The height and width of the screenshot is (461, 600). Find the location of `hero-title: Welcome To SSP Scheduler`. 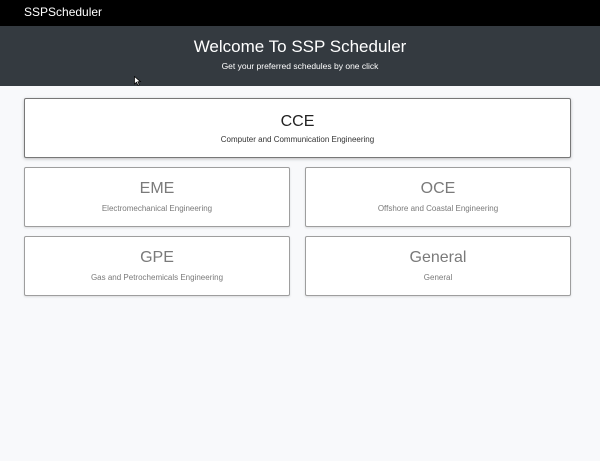

hero-title: Welcome To SSP Scheduler is located at coordinates (300, 46).